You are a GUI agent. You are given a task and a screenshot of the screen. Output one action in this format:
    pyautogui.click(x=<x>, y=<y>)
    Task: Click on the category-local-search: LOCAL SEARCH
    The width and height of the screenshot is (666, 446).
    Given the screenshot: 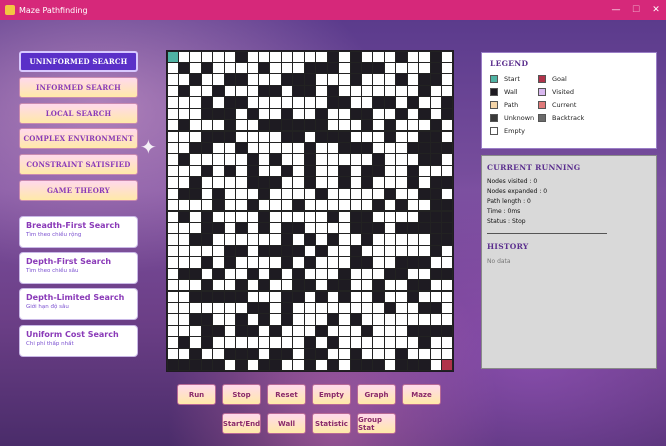 What is the action you would take?
    pyautogui.click(x=78, y=113)
    